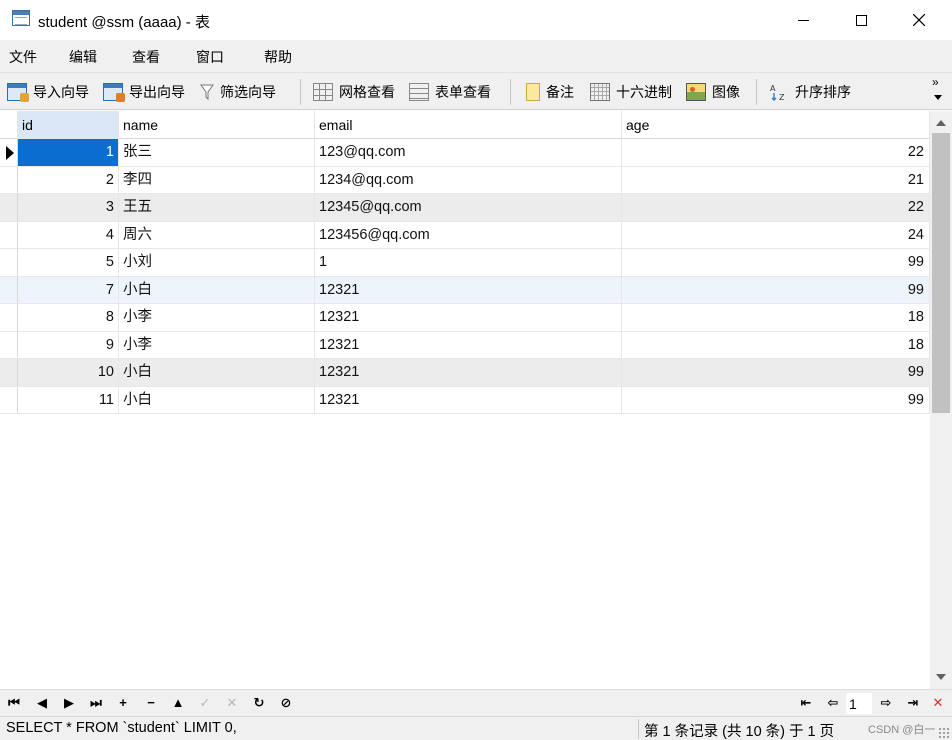 This screenshot has width=952, height=740. I want to click on prev-record-button: ◀, so click(42, 703).